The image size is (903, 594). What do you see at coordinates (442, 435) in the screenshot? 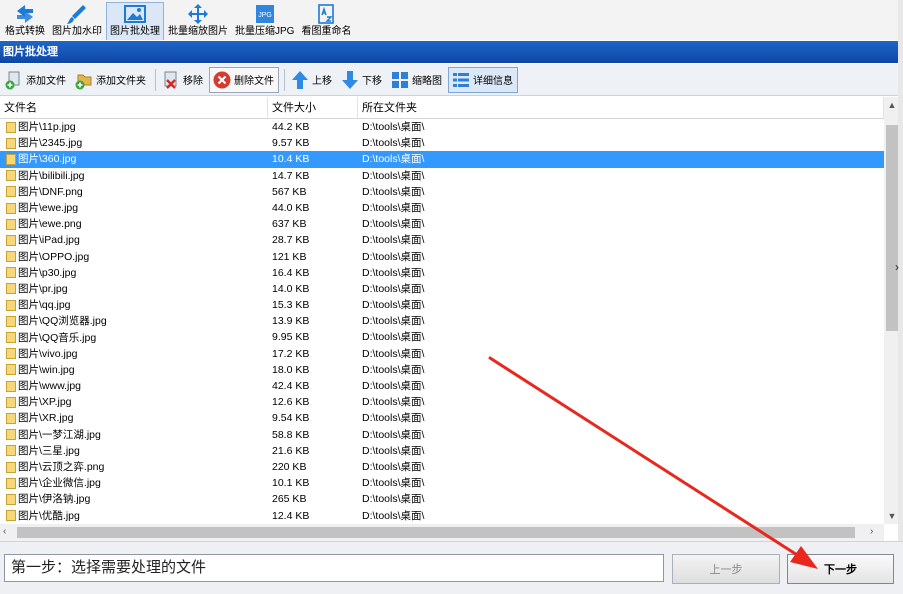
I see `table-row: 图片\一梦江湖.jpg 58.8 KB D:\tools\桌面\` at bounding box center [442, 435].